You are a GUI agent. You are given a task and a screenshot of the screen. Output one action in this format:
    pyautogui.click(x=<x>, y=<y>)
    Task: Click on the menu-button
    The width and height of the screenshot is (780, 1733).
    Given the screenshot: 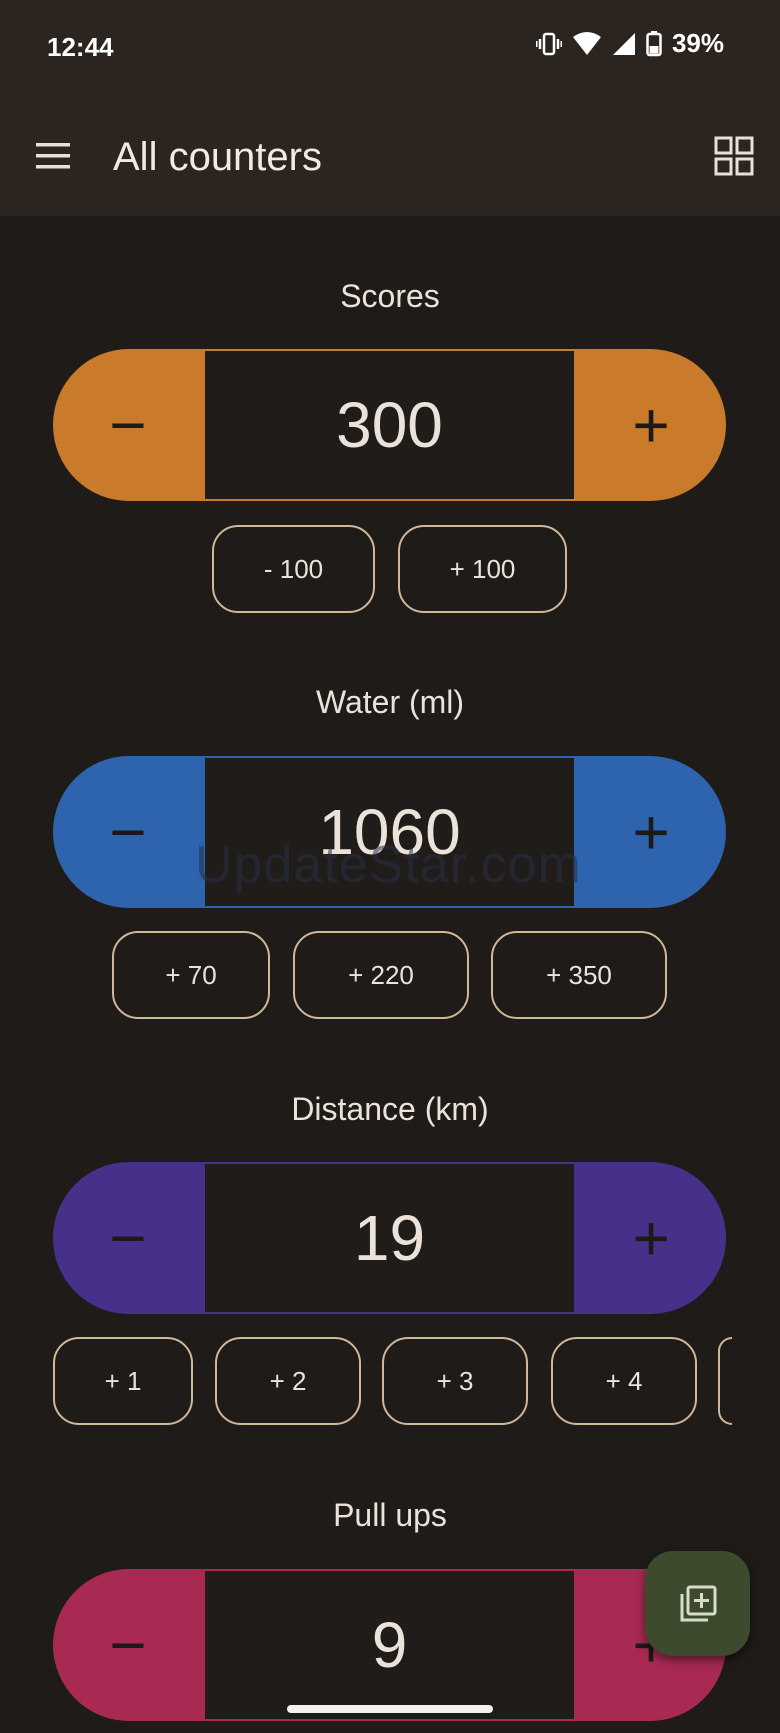 What is the action you would take?
    pyautogui.click(x=54, y=156)
    